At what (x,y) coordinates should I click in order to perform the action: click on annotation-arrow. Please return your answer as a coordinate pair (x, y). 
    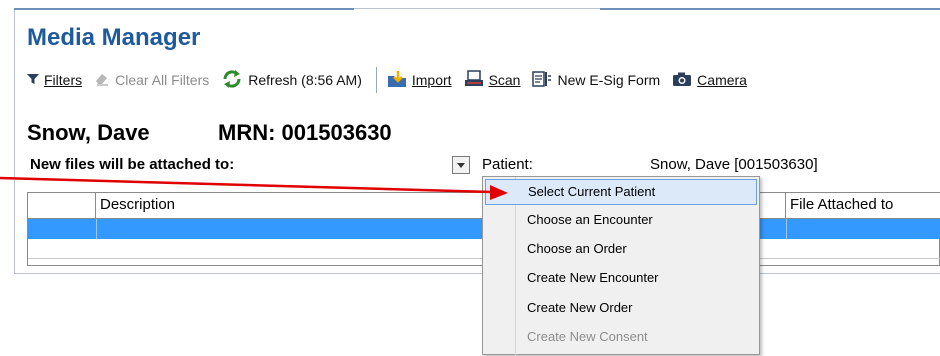
    Looking at the image, I should click on (254, 188).